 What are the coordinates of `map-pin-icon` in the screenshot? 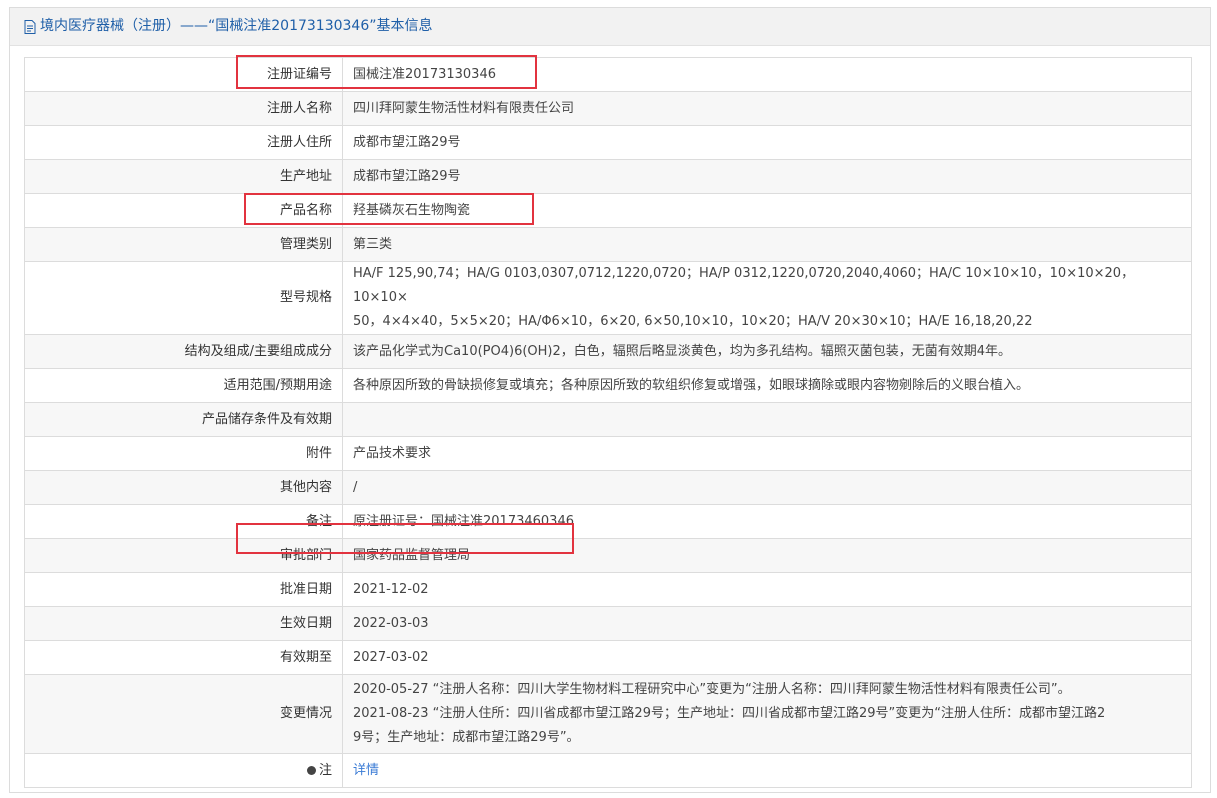 It's located at (311, 770).